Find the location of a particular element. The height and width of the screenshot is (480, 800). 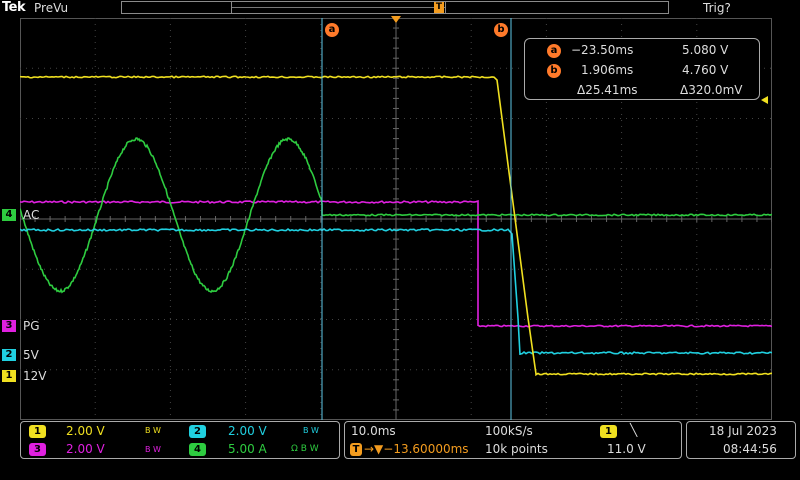

cursor-b-value: 4.760 V is located at coordinates (705, 70).